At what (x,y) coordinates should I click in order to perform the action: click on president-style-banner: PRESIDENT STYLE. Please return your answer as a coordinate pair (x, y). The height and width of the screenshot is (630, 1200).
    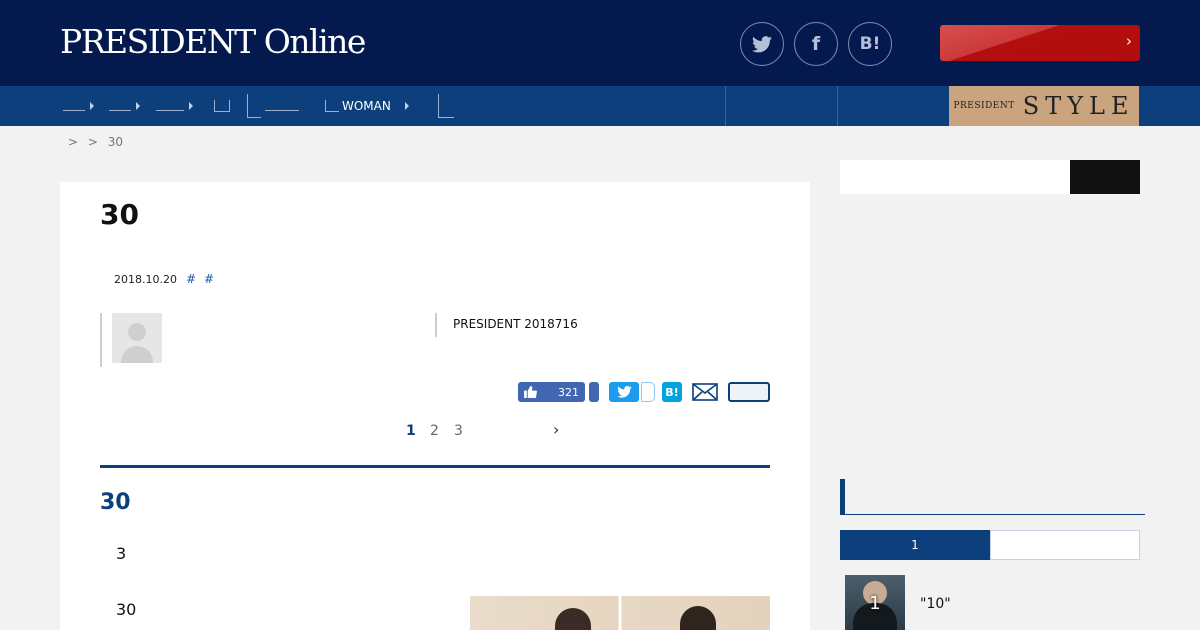
    Looking at the image, I should click on (1044, 106).